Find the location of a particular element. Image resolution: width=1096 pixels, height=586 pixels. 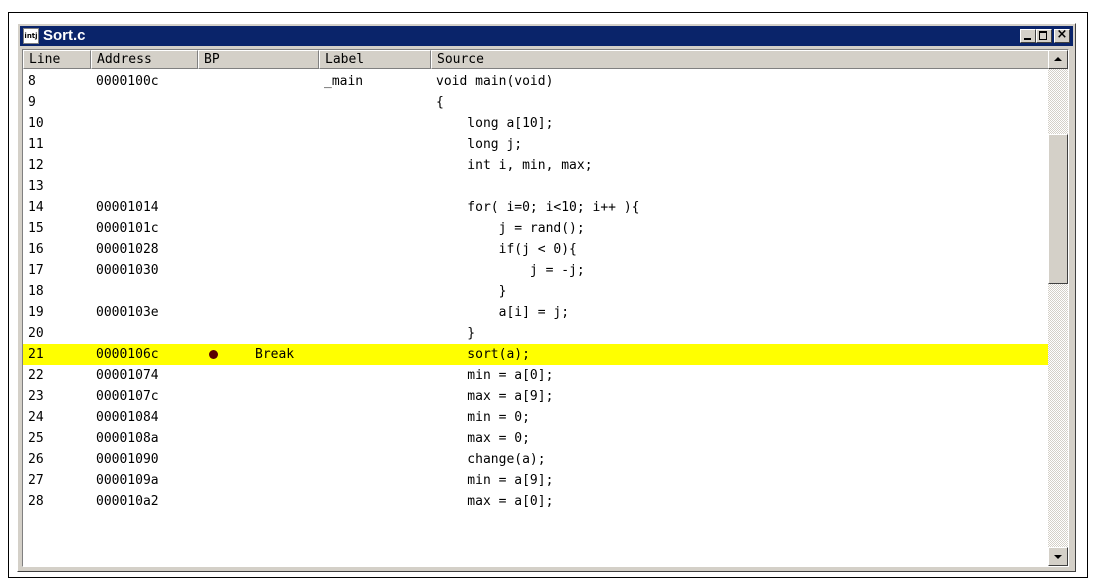

line-source: change(a); is located at coordinates (491, 459).